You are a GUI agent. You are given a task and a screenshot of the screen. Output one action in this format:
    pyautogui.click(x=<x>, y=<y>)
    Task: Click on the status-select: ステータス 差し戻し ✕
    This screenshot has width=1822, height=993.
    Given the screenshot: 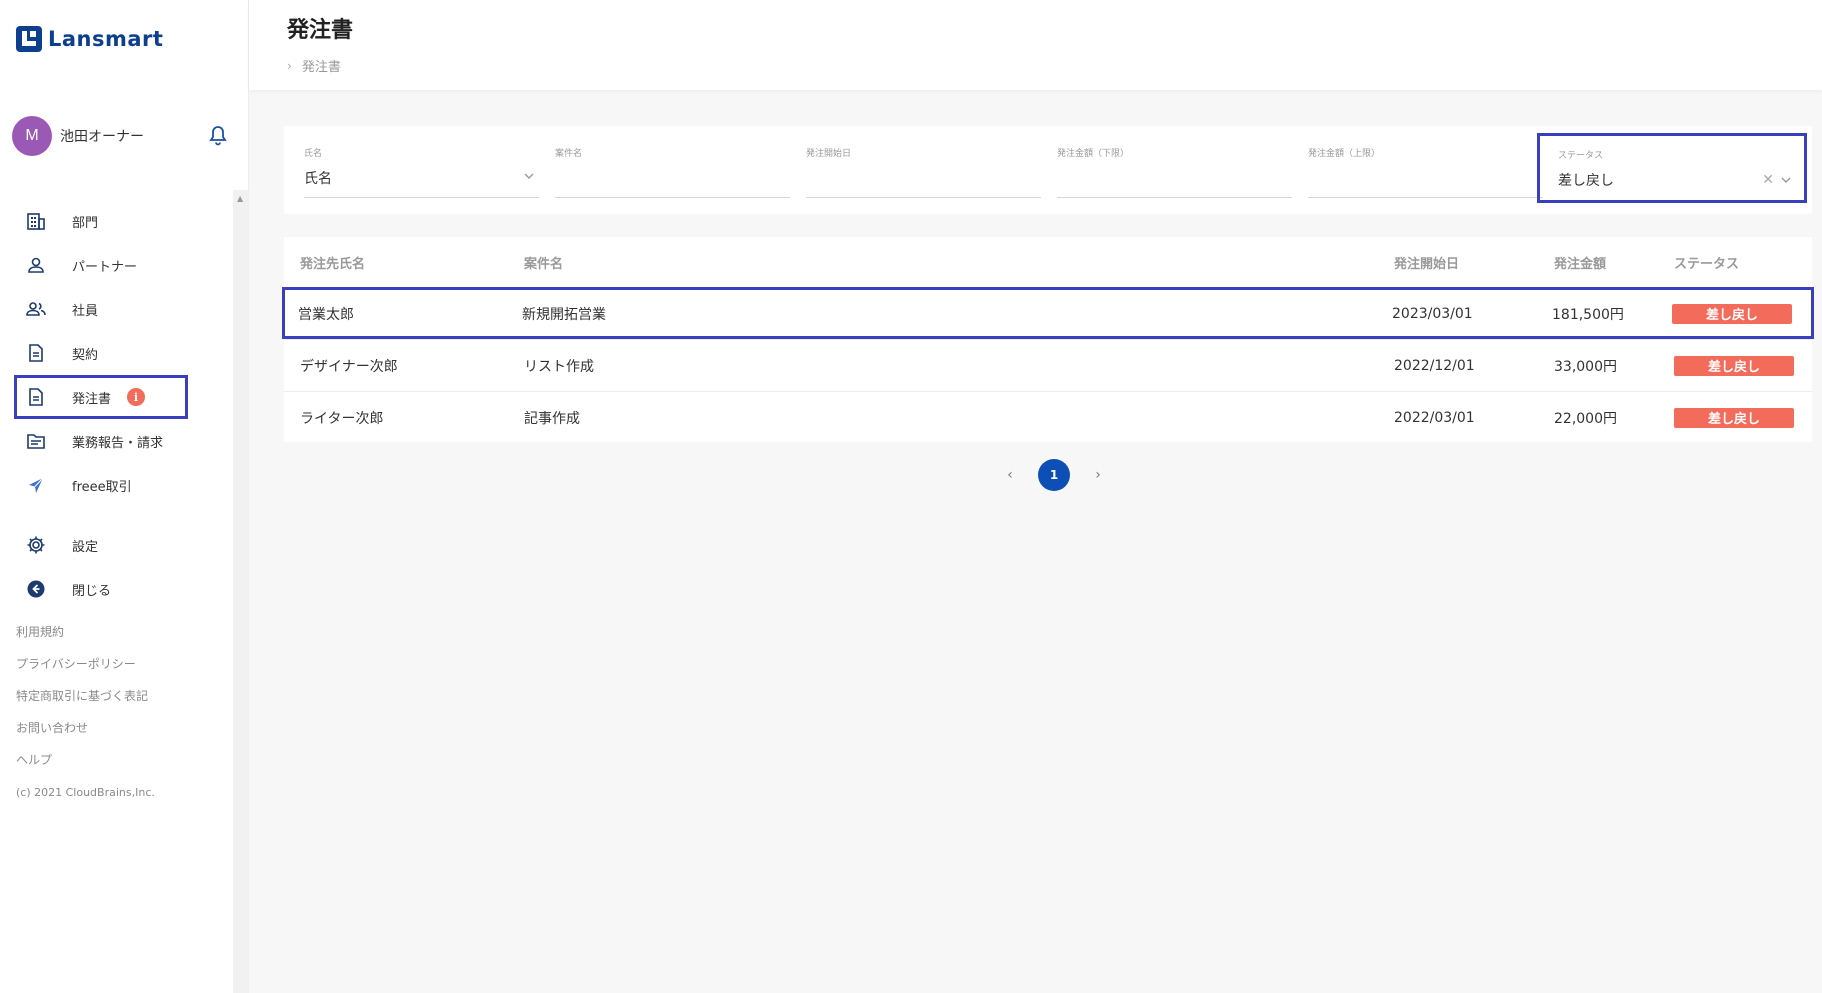 What is the action you would take?
    pyautogui.click(x=1672, y=168)
    